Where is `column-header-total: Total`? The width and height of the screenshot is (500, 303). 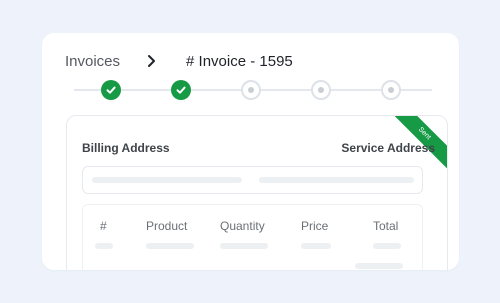
column-header-total: Total is located at coordinates (386, 226).